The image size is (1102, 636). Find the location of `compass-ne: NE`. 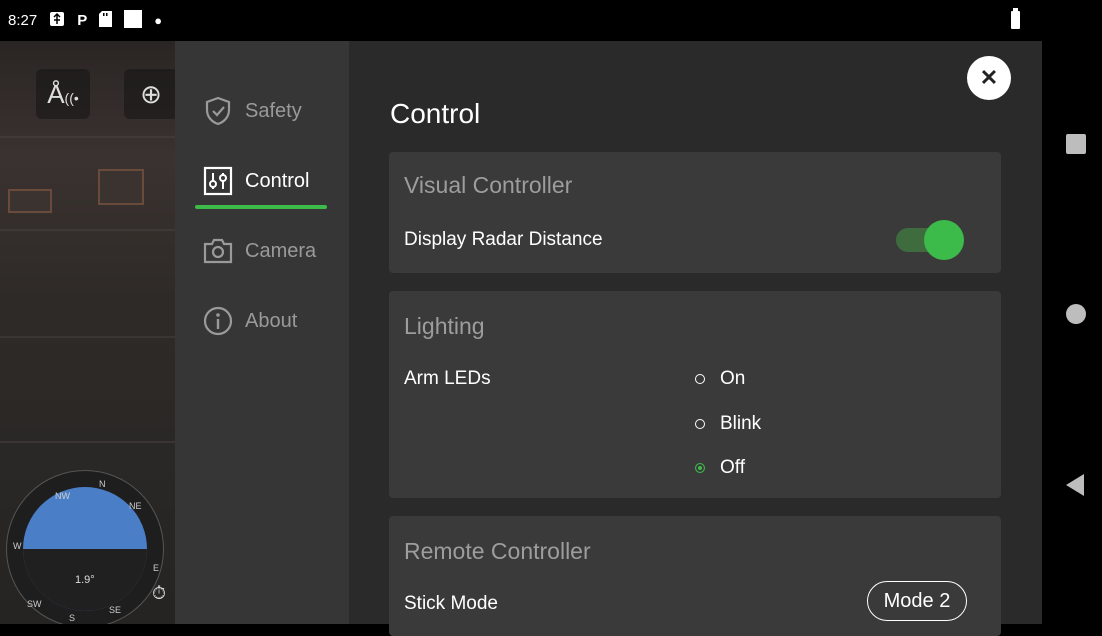

compass-ne: NE is located at coordinates (135, 506).